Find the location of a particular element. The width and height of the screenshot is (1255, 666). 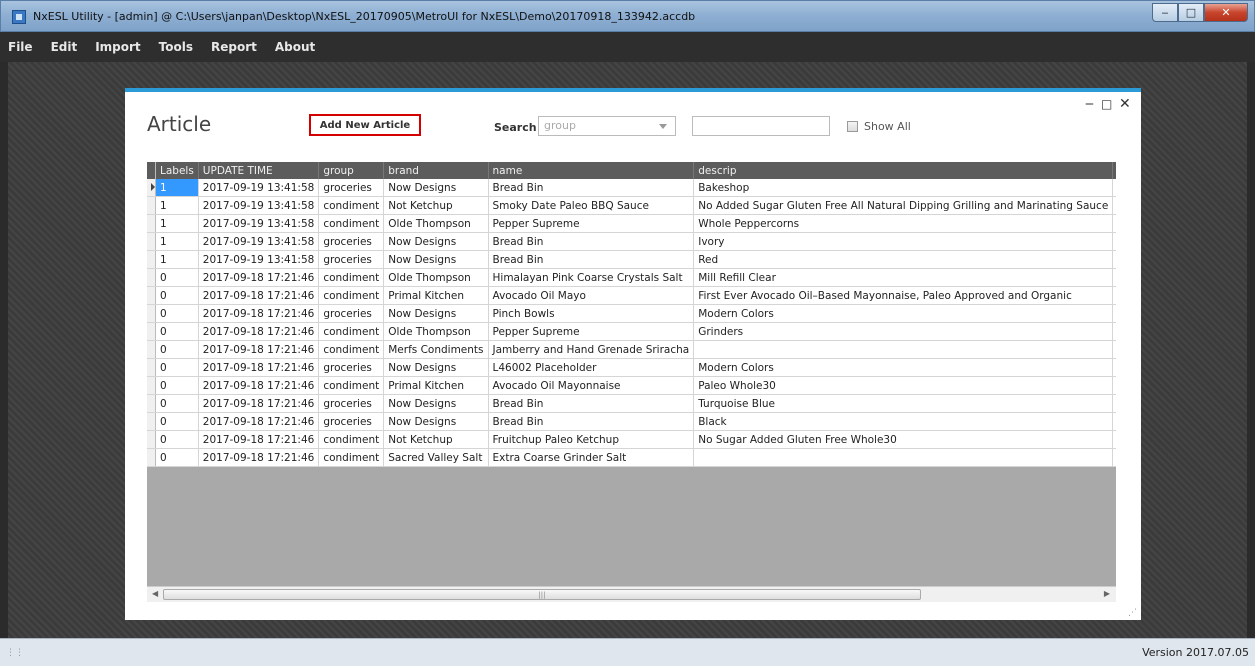

table-cell: 12 Ounce is located at coordinates (1114, 385).